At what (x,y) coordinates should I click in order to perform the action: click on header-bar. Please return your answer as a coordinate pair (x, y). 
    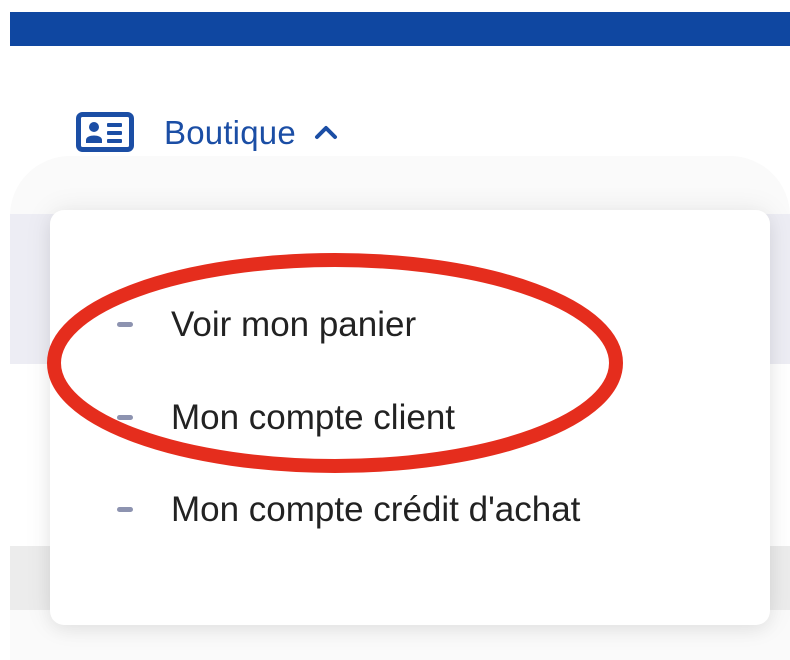
    Looking at the image, I should click on (400, 29).